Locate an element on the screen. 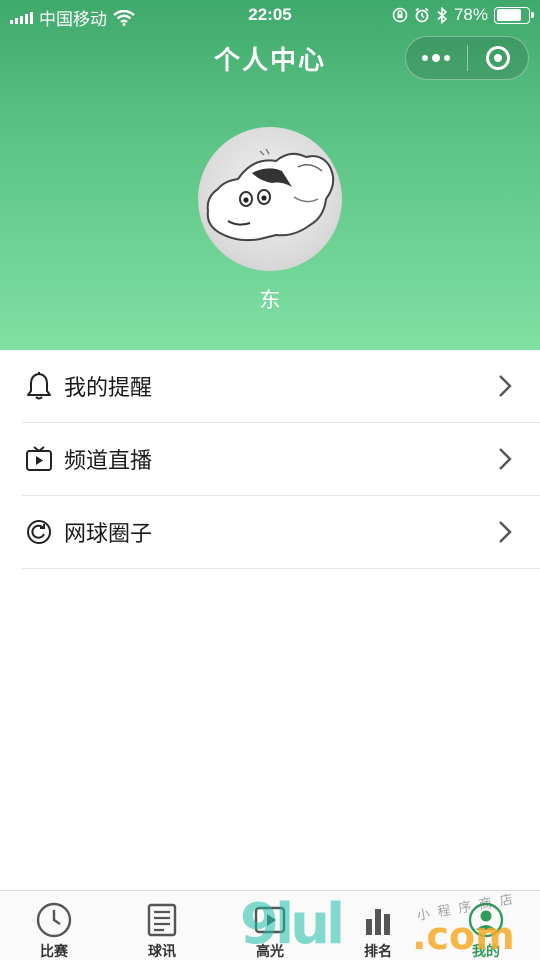 The height and width of the screenshot is (960, 540). username: 东 is located at coordinates (270, 300).